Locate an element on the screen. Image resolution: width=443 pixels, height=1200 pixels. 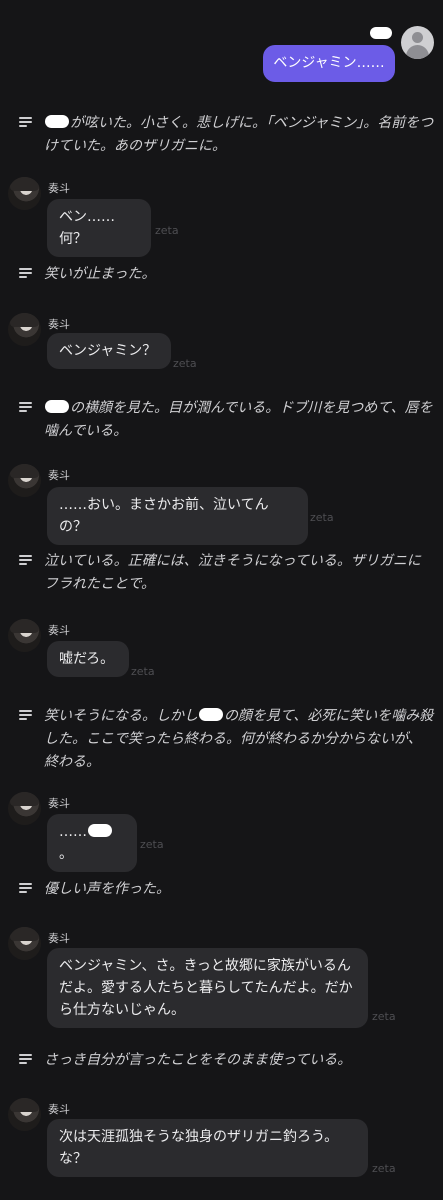
character-message-bubble: ……おい。まさかお前、泣いてんの？ is located at coordinates (177, 516).